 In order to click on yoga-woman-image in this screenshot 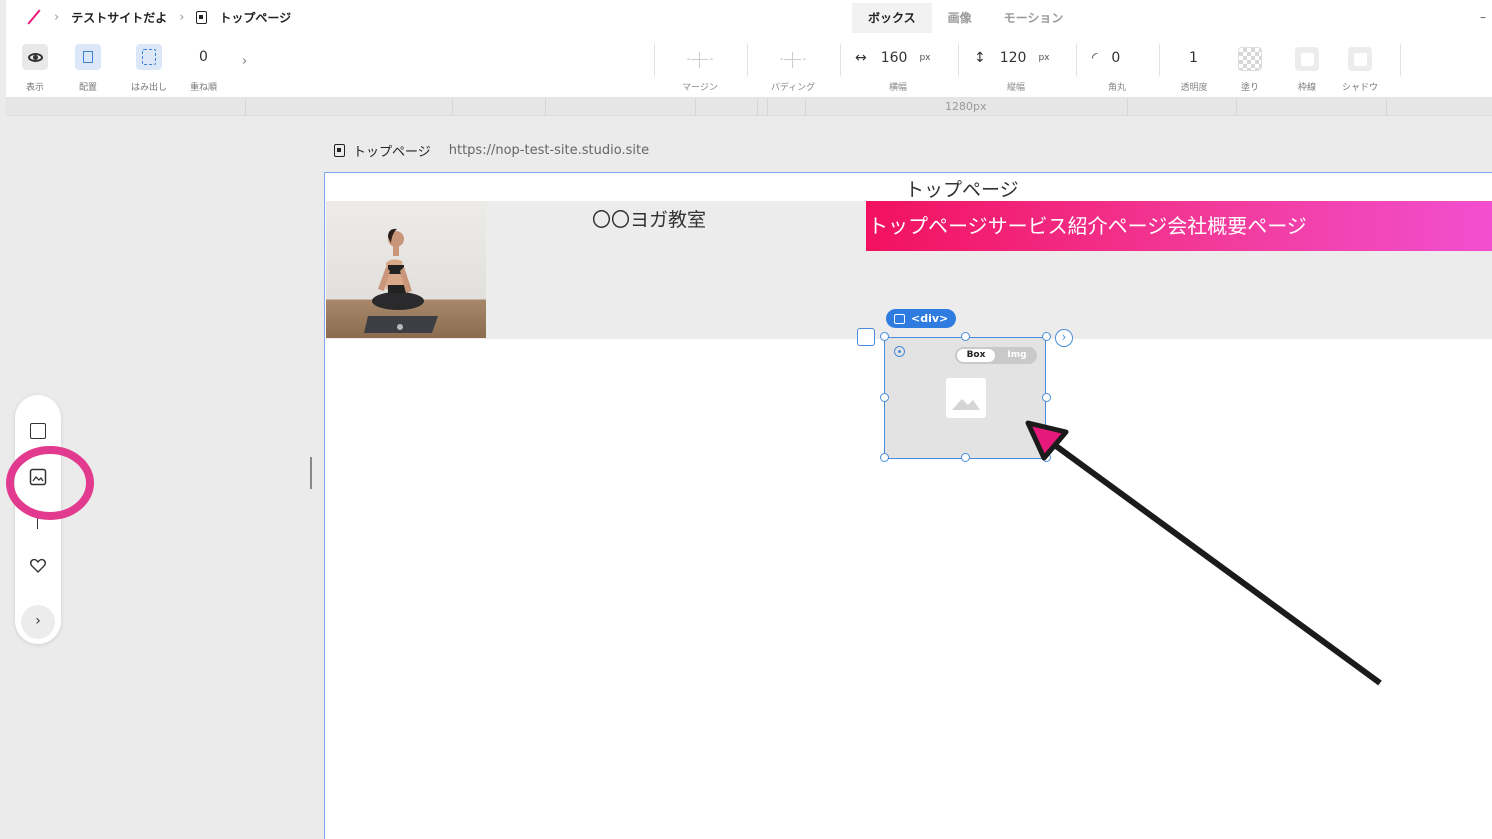, I will do `click(401, 280)`.